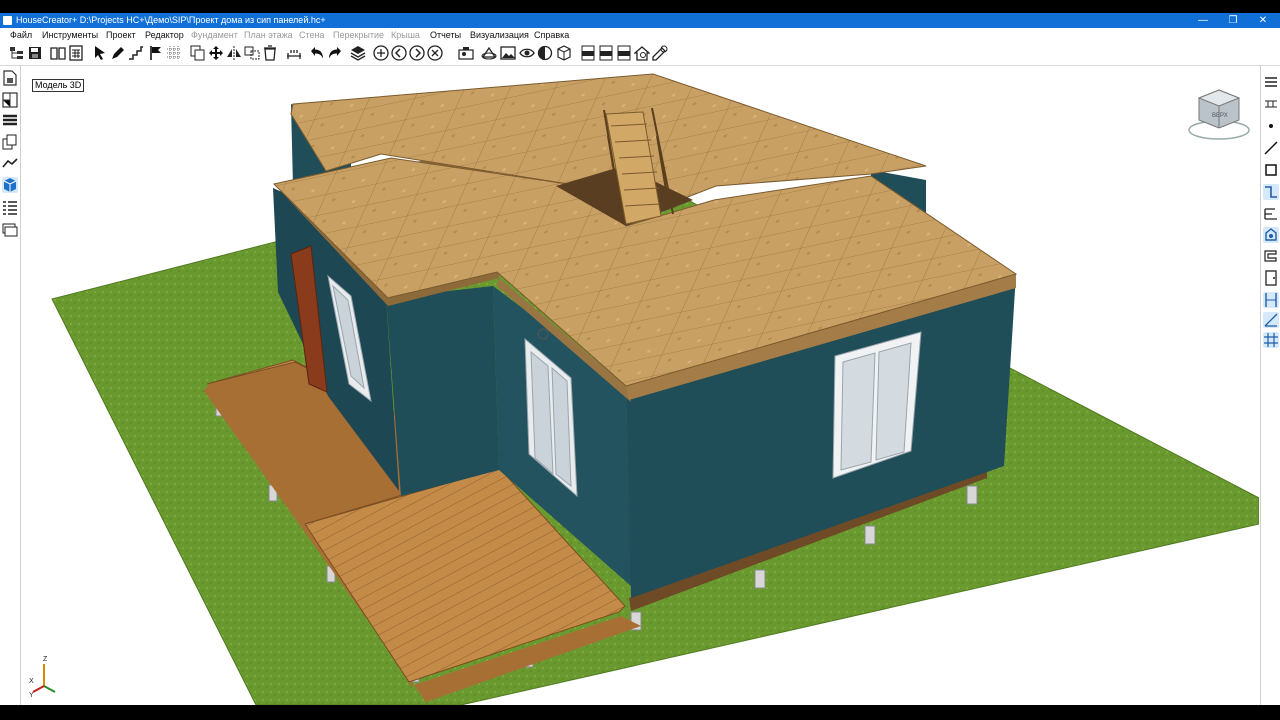 This screenshot has width=1280, height=720. Describe the element at coordinates (10, 142) in the screenshot. I see `copy-floor-icon` at that location.